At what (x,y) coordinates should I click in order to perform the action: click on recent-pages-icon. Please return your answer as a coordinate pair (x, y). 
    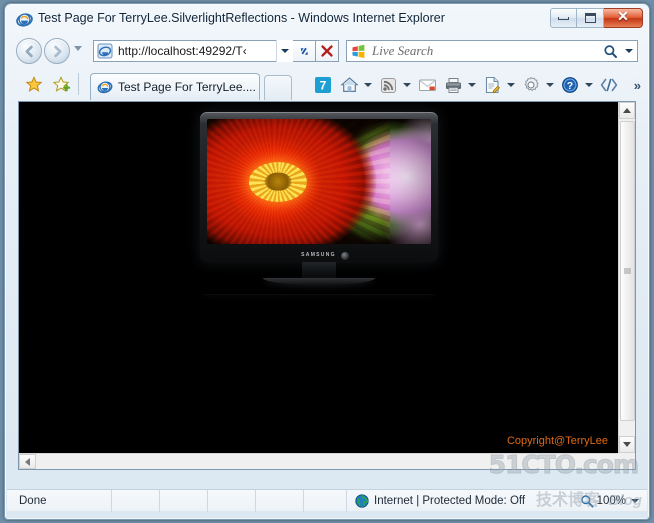
    Looking at the image, I should click on (78, 48).